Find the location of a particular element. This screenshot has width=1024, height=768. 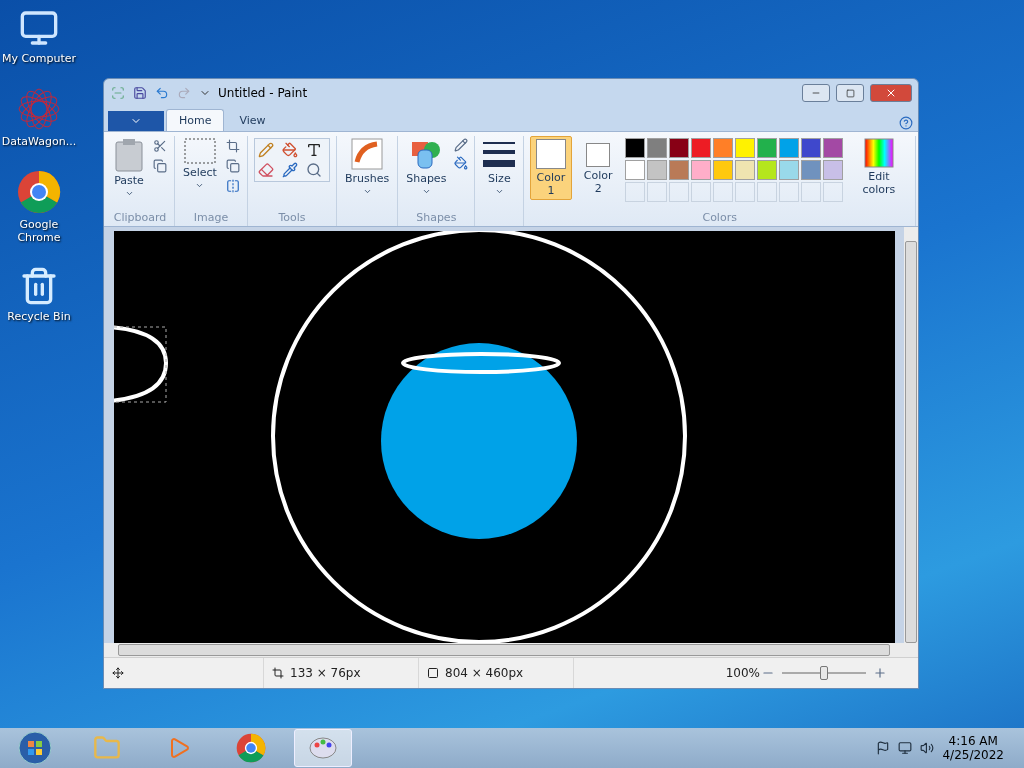

windows-logo is located at coordinates (35, 748).